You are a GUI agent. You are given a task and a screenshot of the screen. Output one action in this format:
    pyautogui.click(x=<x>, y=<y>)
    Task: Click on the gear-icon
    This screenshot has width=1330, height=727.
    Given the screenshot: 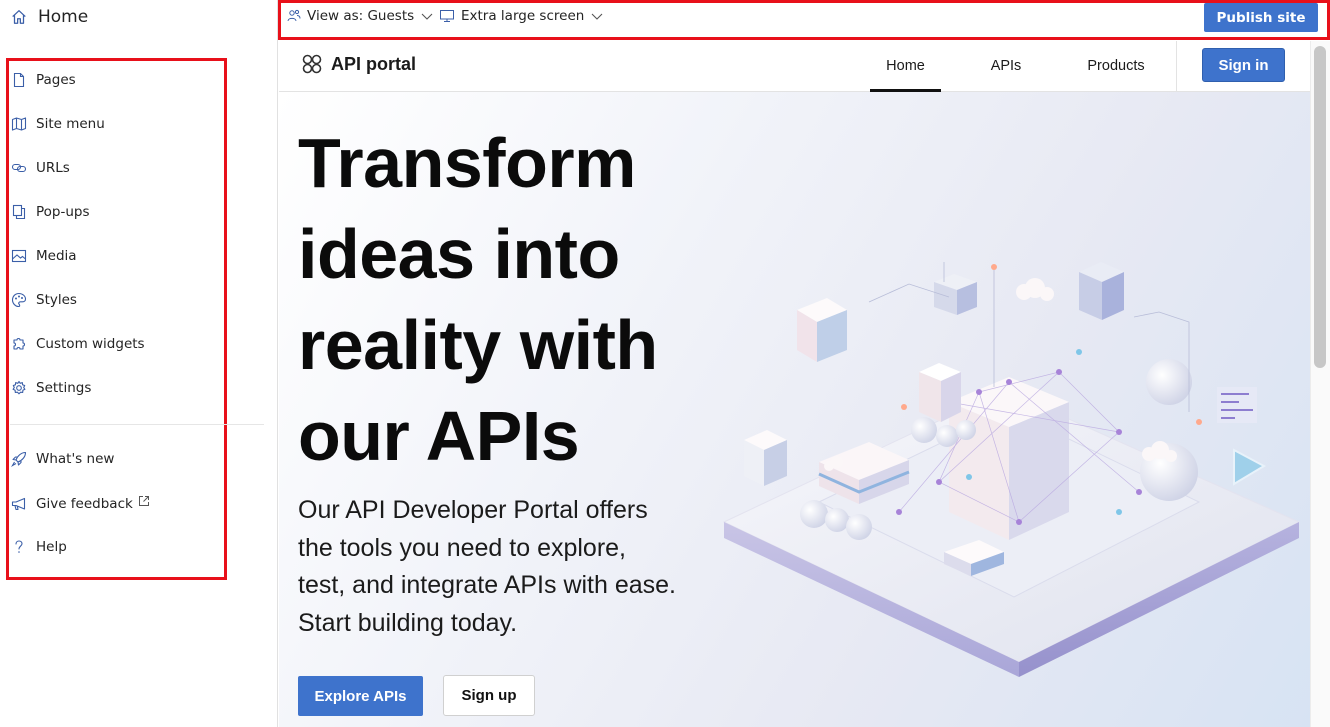 What is the action you would take?
    pyautogui.click(x=19, y=388)
    